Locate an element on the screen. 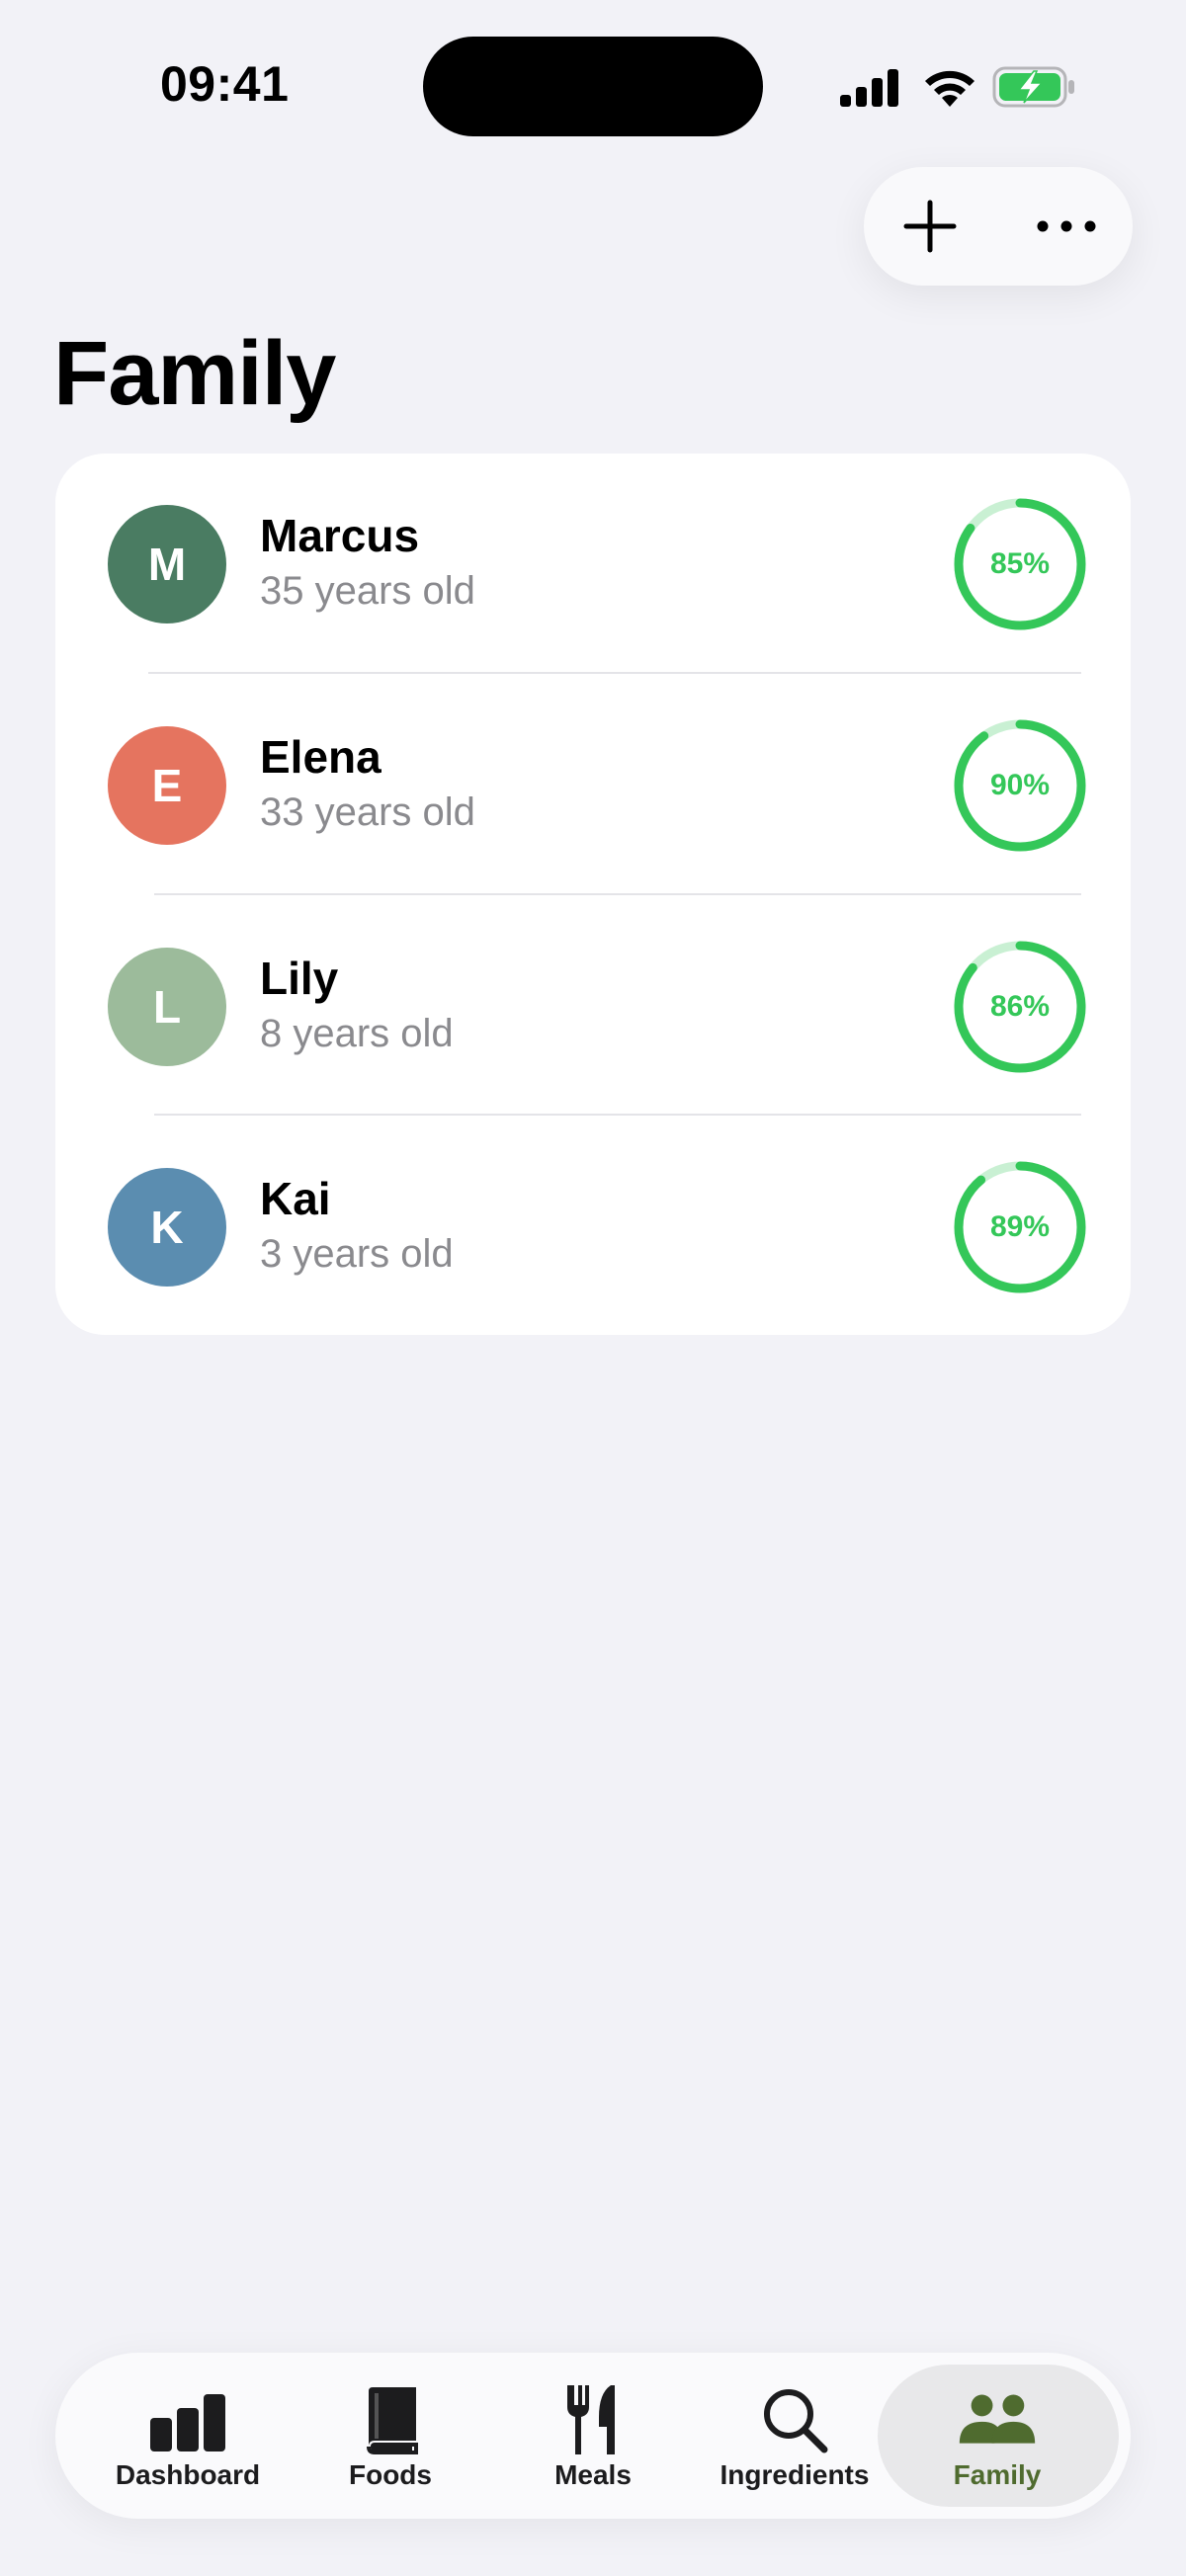 This screenshot has height=2576, width=1186. member-name: Elena is located at coordinates (320, 757).